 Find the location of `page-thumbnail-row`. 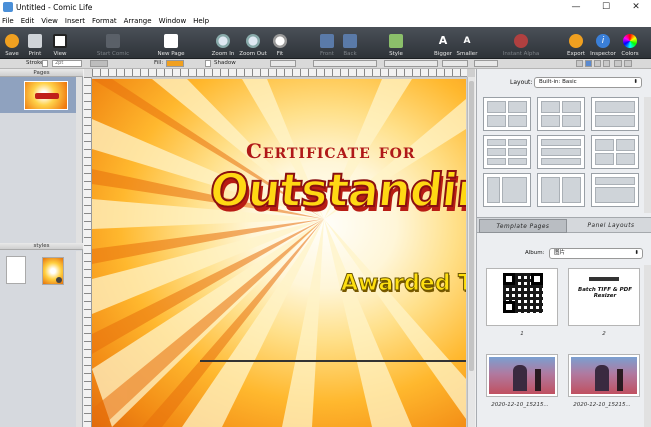

page-thumbnail-row is located at coordinates (39, 95).